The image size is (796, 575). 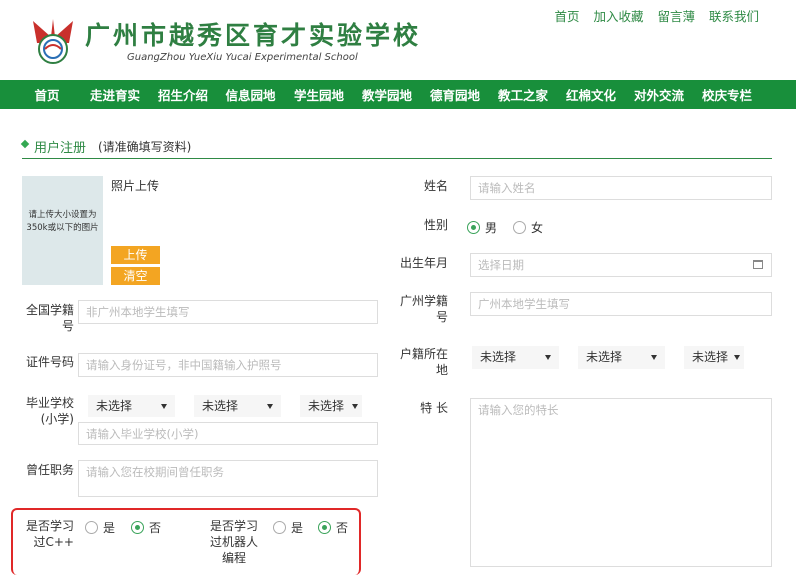 I want to click on nav-item-staff: 教工之家, so click(x=523, y=94).